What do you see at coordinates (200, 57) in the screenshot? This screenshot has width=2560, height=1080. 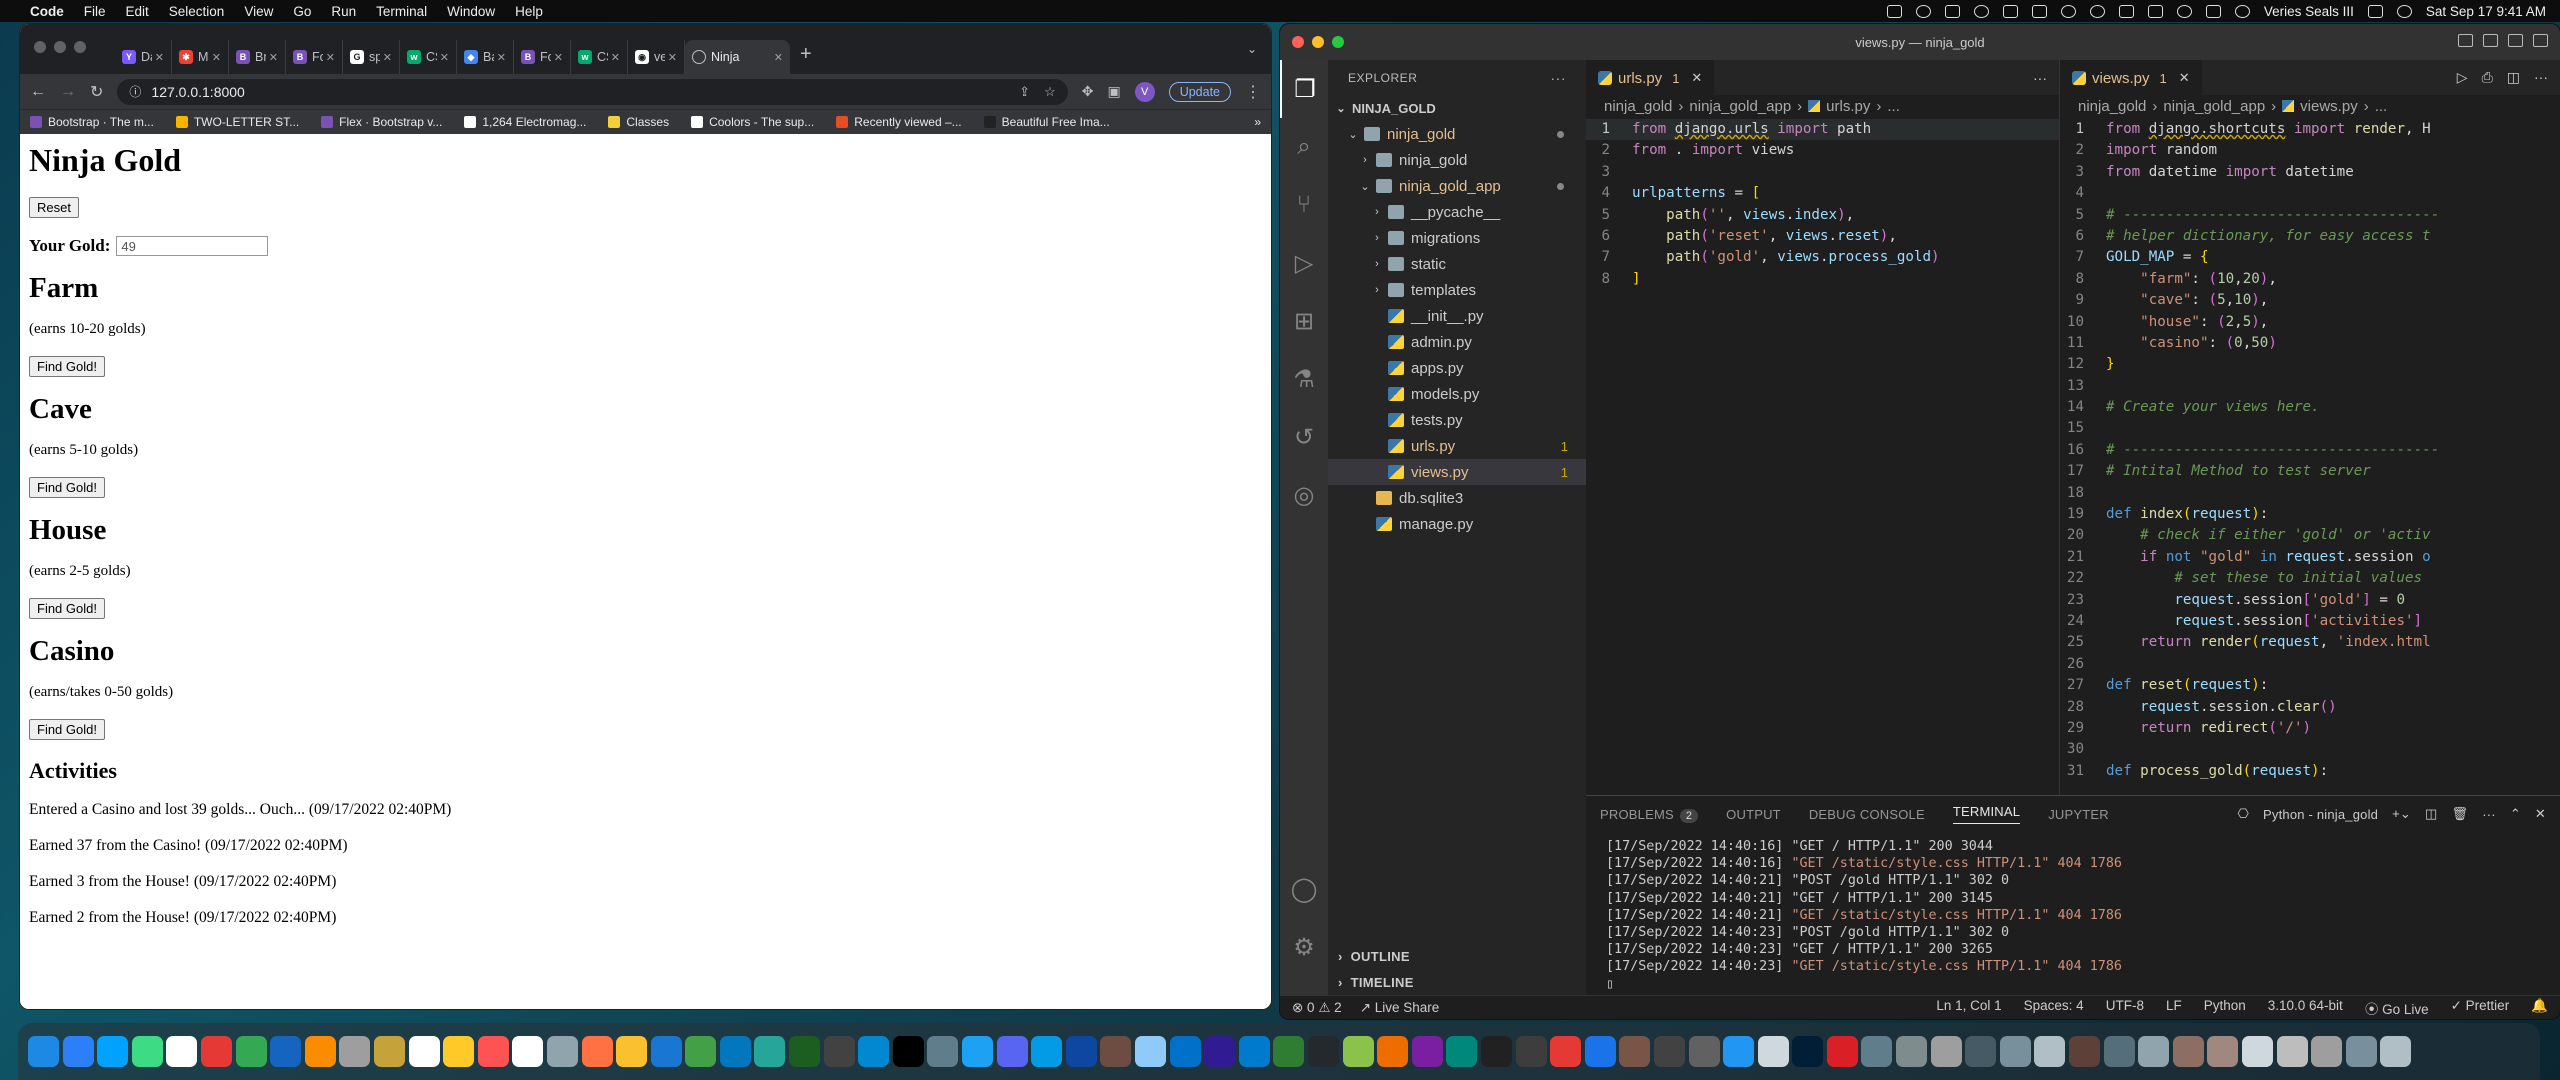 I see `browser-tab: ✱ Mag✕` at bounding box center [200, 57].